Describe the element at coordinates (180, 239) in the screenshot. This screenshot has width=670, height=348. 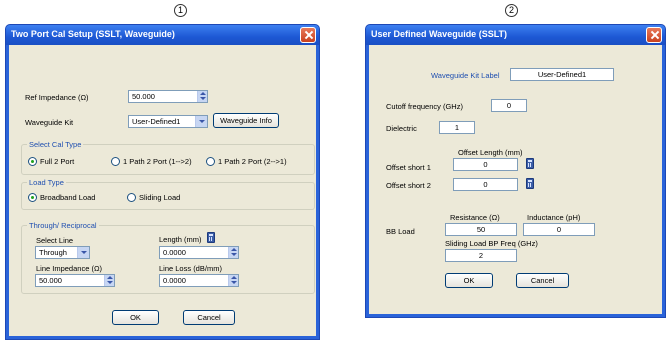
I see `length-label: Length (mm)` at that location.